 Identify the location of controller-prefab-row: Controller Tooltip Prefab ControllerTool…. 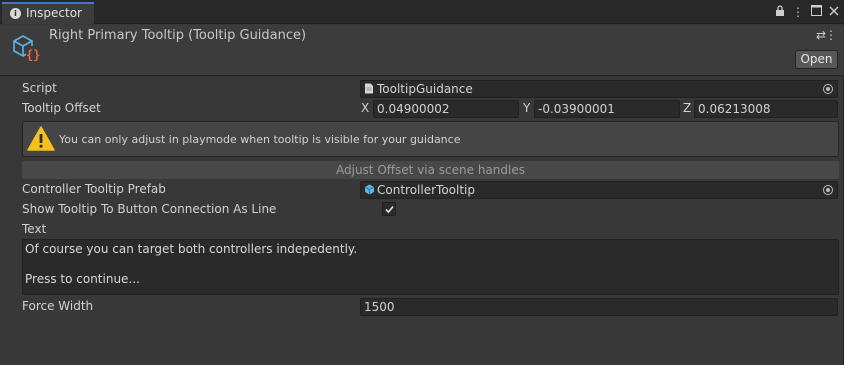
(431, 190).